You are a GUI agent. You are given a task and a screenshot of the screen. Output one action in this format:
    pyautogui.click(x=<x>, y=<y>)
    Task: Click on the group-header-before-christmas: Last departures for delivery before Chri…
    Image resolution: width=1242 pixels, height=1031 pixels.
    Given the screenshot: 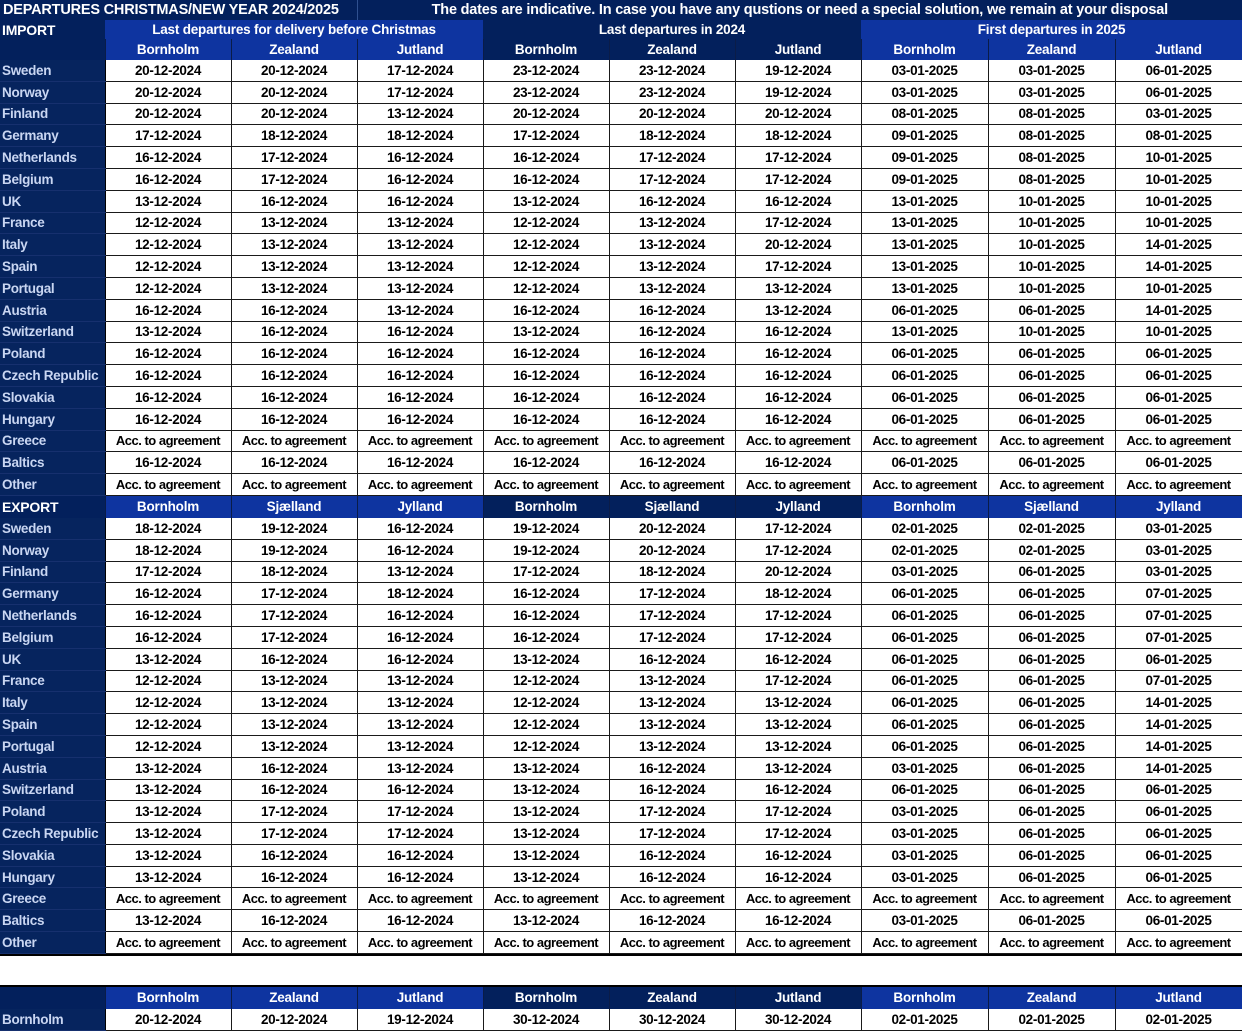 What is the action you would take?
    pyautogui.click(x=294, y=29)
    